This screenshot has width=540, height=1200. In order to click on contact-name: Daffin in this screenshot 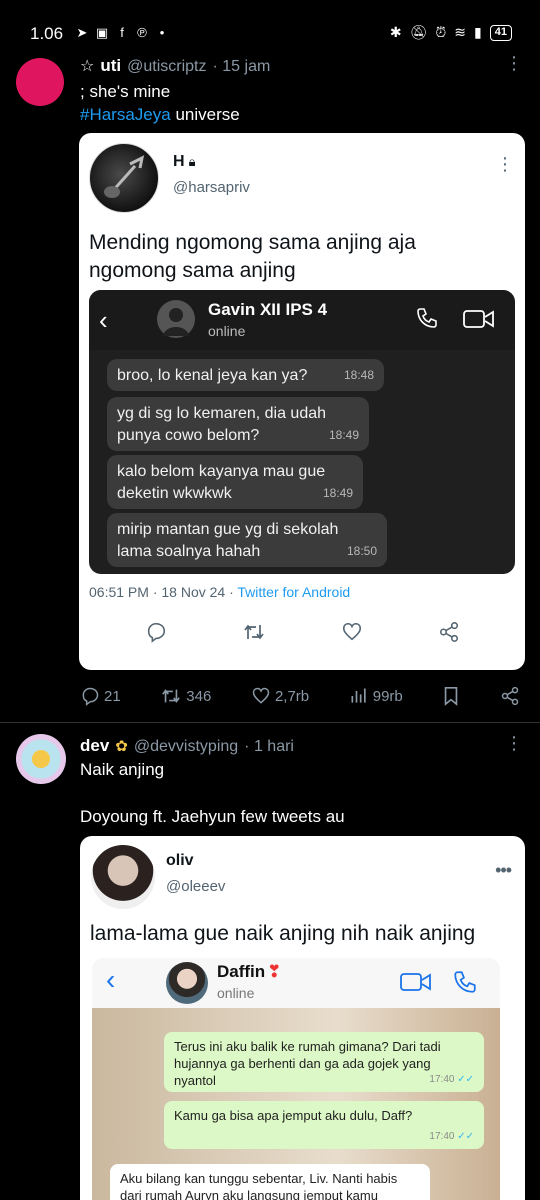, I will do `click(241, 971)`.